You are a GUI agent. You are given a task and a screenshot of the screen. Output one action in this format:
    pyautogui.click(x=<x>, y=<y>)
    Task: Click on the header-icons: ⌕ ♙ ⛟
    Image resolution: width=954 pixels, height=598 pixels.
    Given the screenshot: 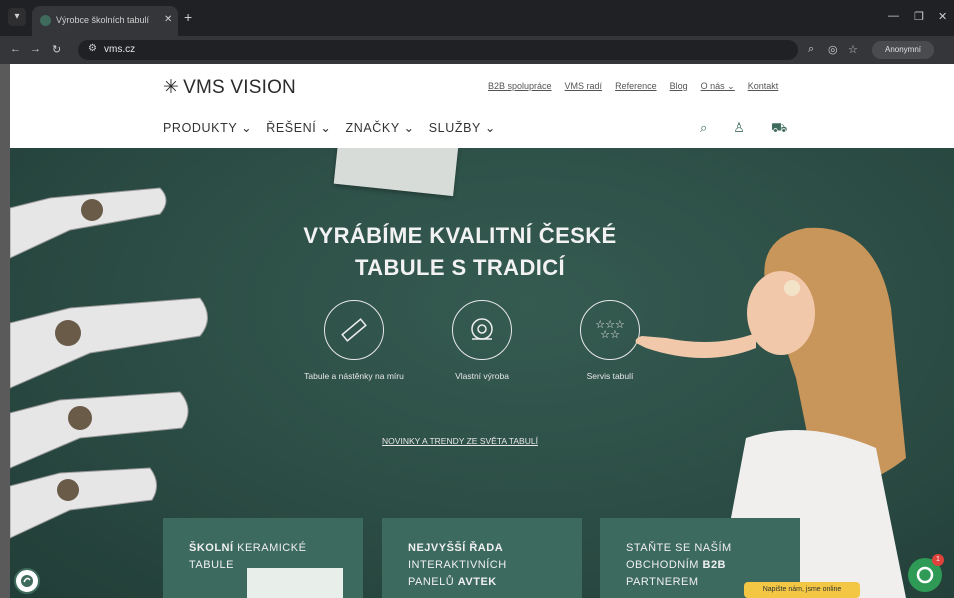 What is the action you would take?
    pyautogui.click(x=743, y=129)
    